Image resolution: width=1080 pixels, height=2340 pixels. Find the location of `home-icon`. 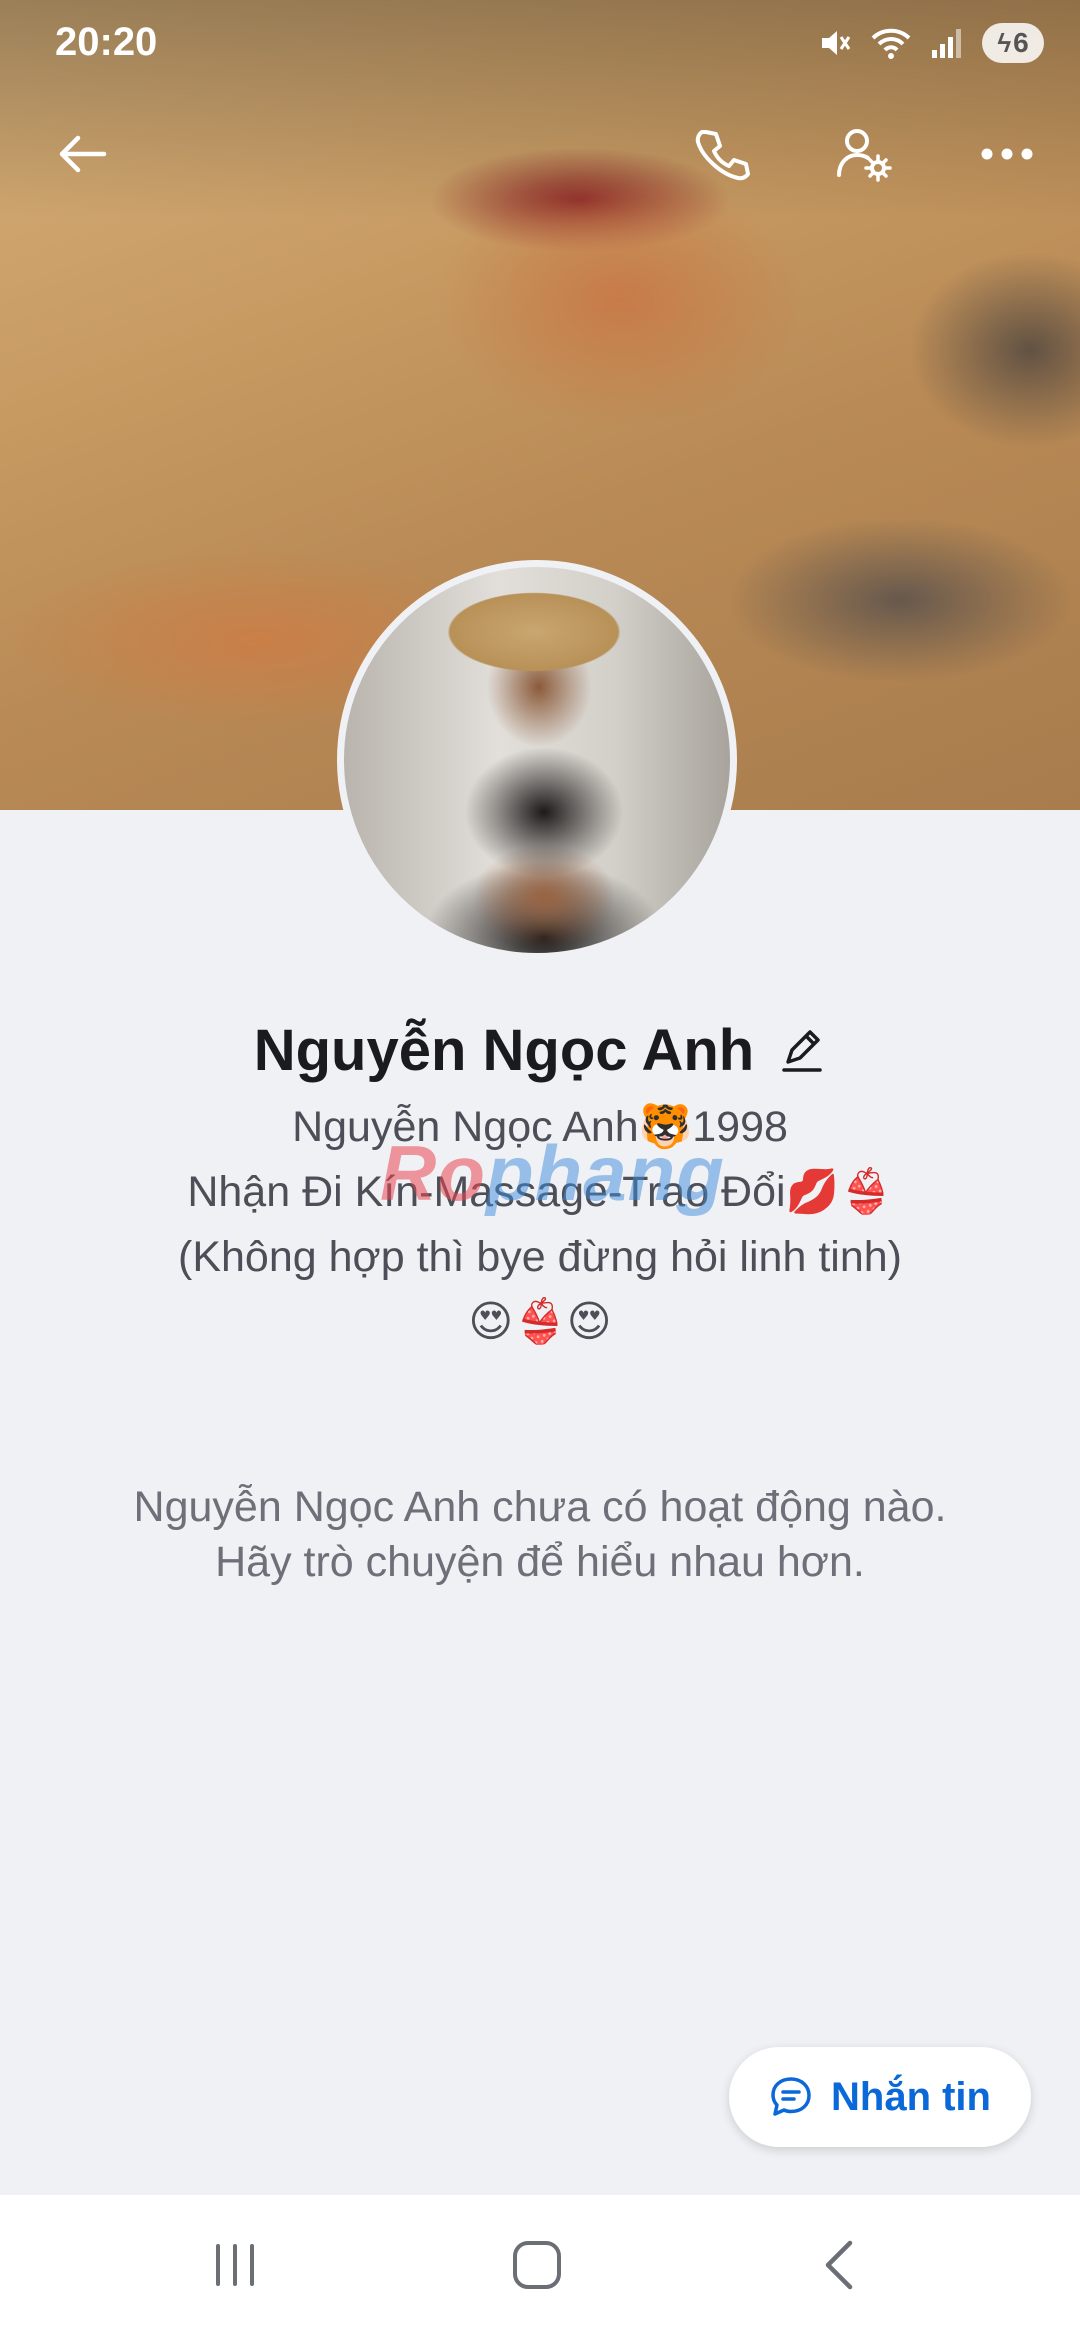

home-icon is located at coordinates (537, 2265).